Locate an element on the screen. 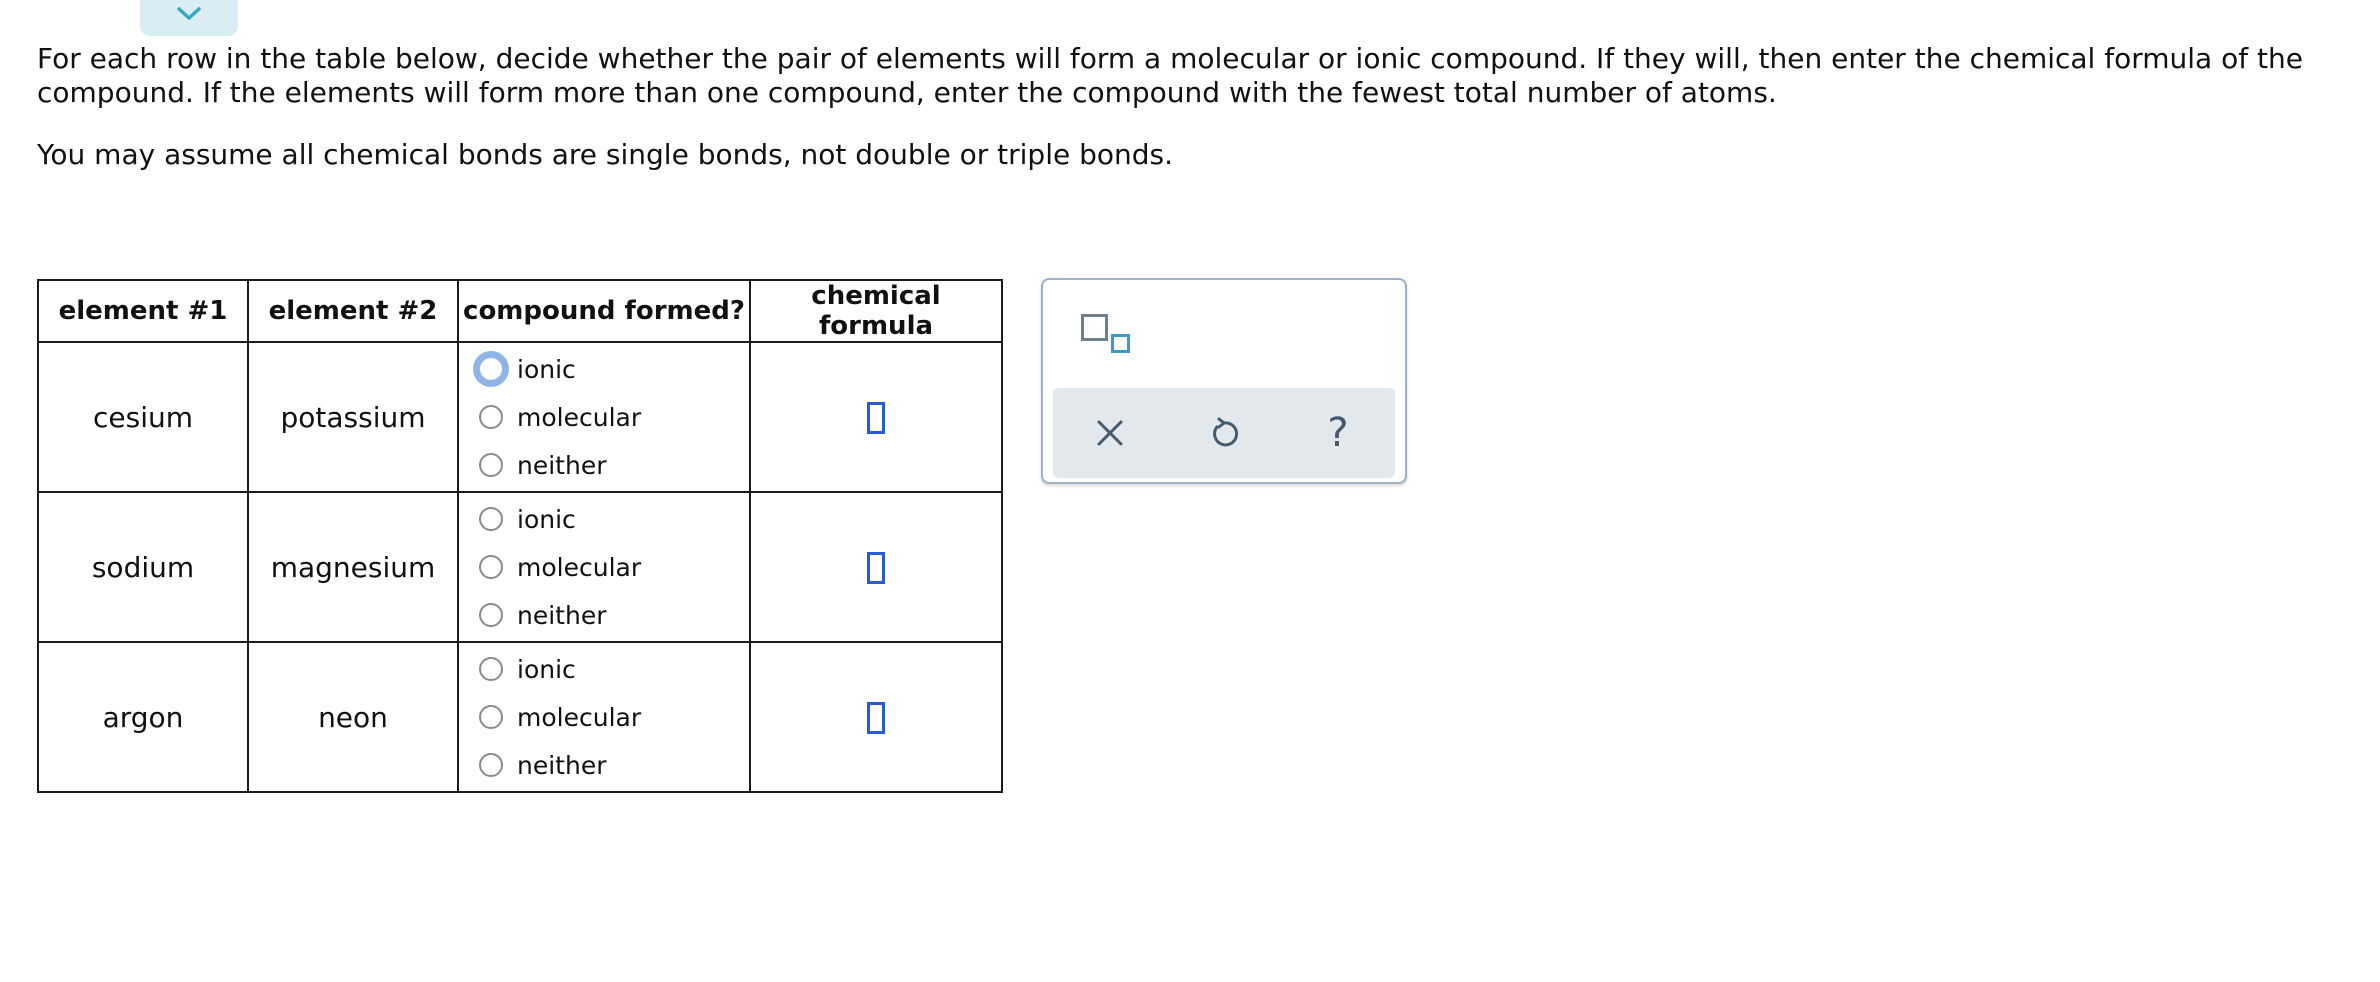 Image resolution: width=2380 pixels, height=982 pixels. clear-button is located at coordinates (1110, 433).